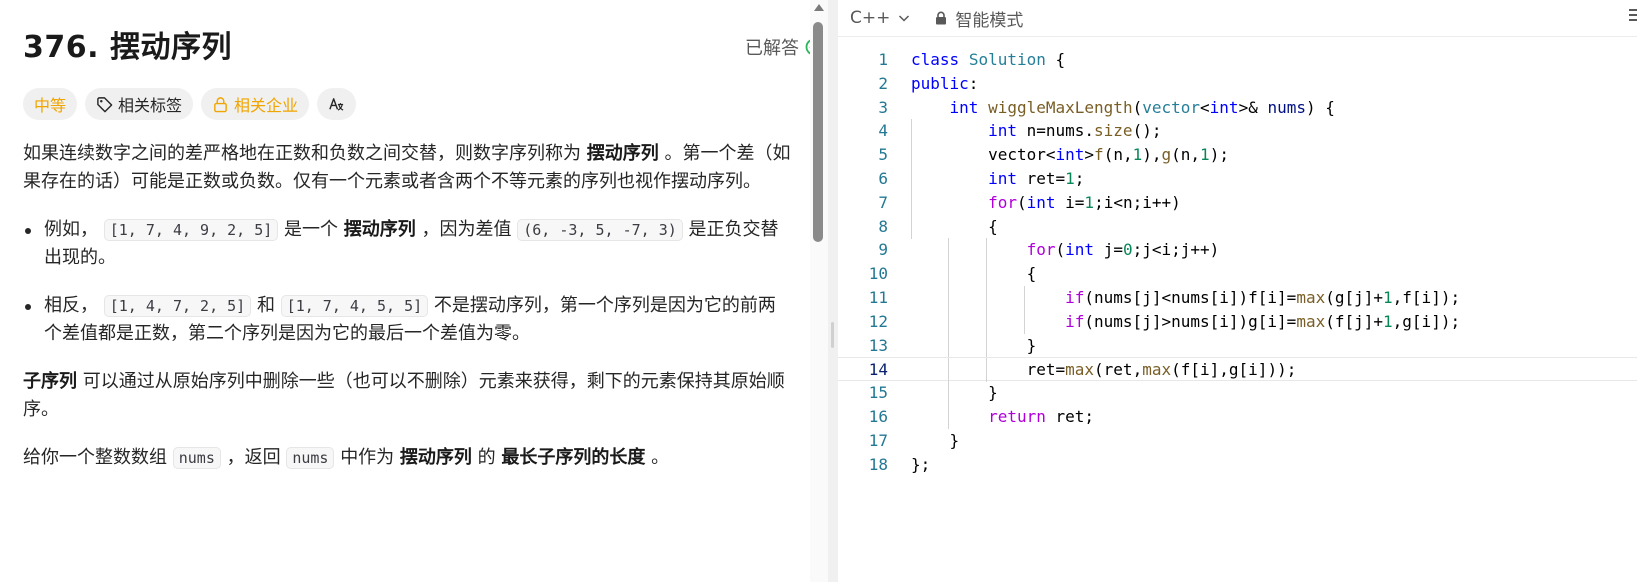  What do you see at coordinates (1237, 226) in the screenshot?
I see `code-line: 8 {` at bounding box center [1237, 226].